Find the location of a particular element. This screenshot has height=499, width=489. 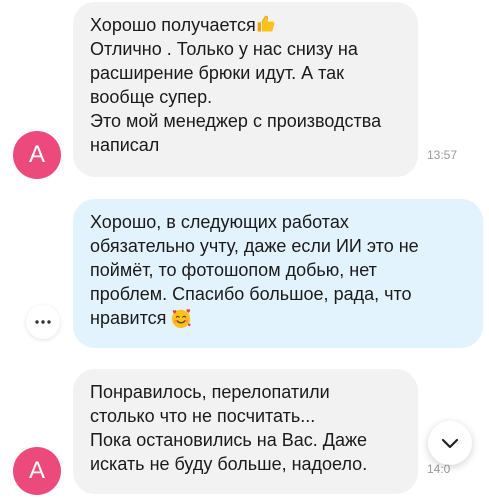

more-horizontal-icon is located at coordinates (43, 322).